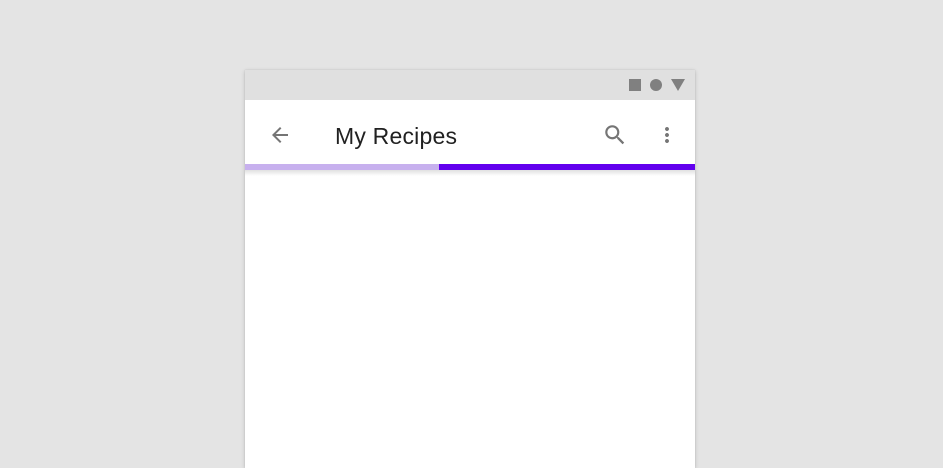 The width and height of the screenshot is (943, 468). I want to click on more-options-button, so click(667, 135).